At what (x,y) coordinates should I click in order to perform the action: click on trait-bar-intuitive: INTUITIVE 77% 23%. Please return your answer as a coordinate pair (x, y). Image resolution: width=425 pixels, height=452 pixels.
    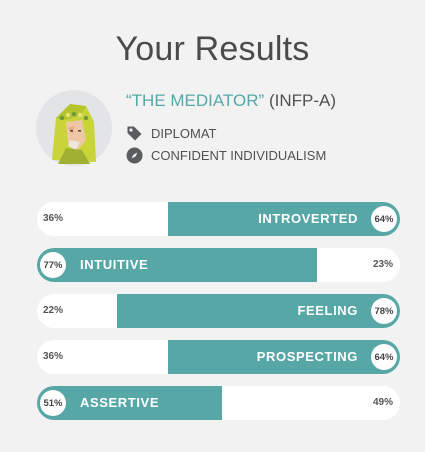
    Looking at the image, I should click on (218, 265).